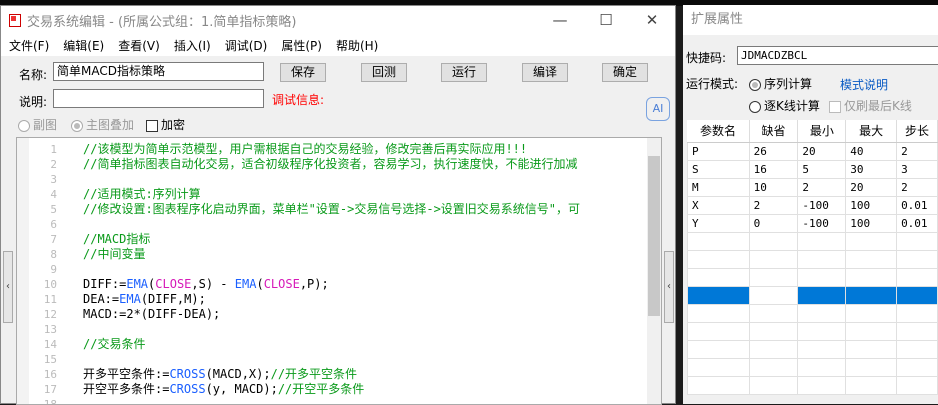 The height and width of the screenshot is (405, 938). Describe the element at coordinates (606, 20) in the screenshot. I see `maximize-button: ☐` at that location.